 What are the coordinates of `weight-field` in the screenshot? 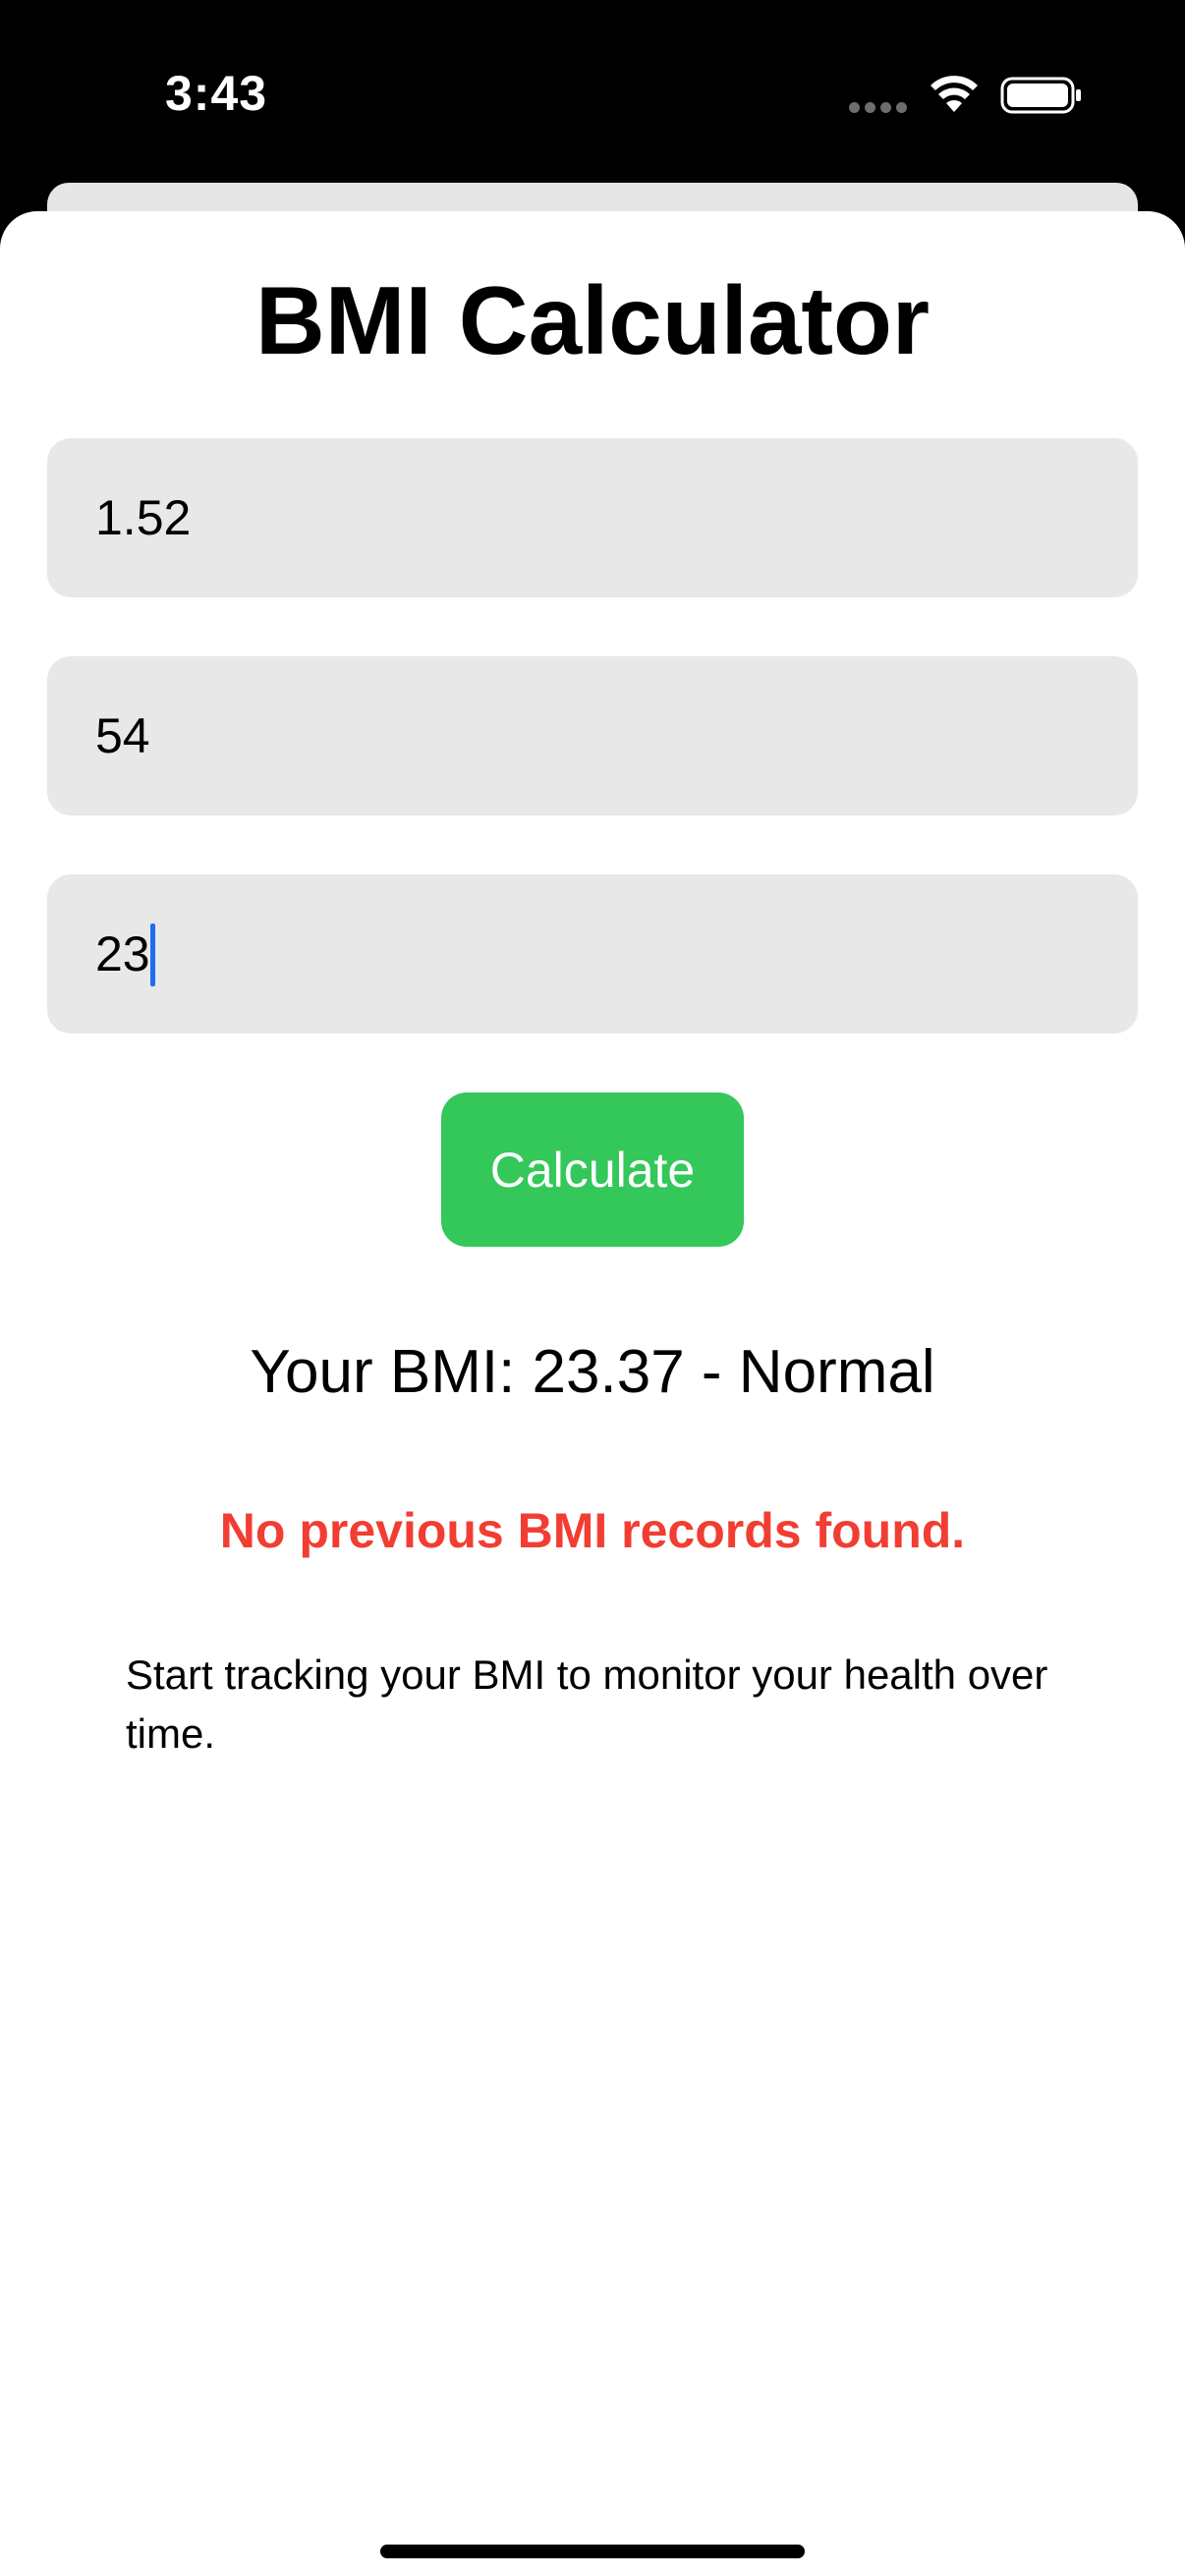 It's located at (592, 735).